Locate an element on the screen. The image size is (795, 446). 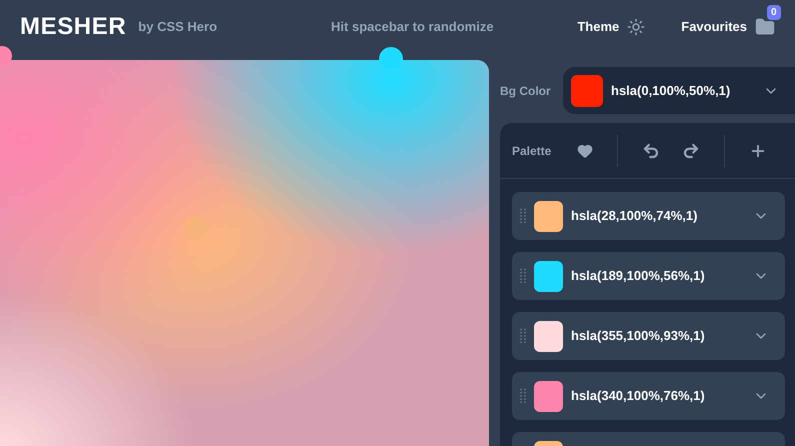
palette-color-row: hsla(355,100%,93%,1) is located at coordinates (648, 336).